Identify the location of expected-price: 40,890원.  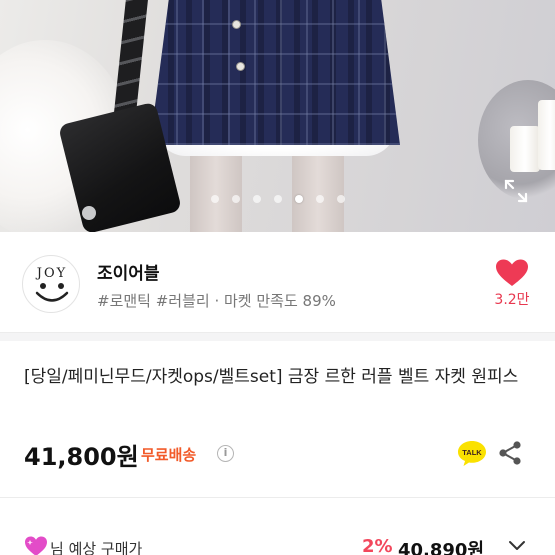
(441, 547).